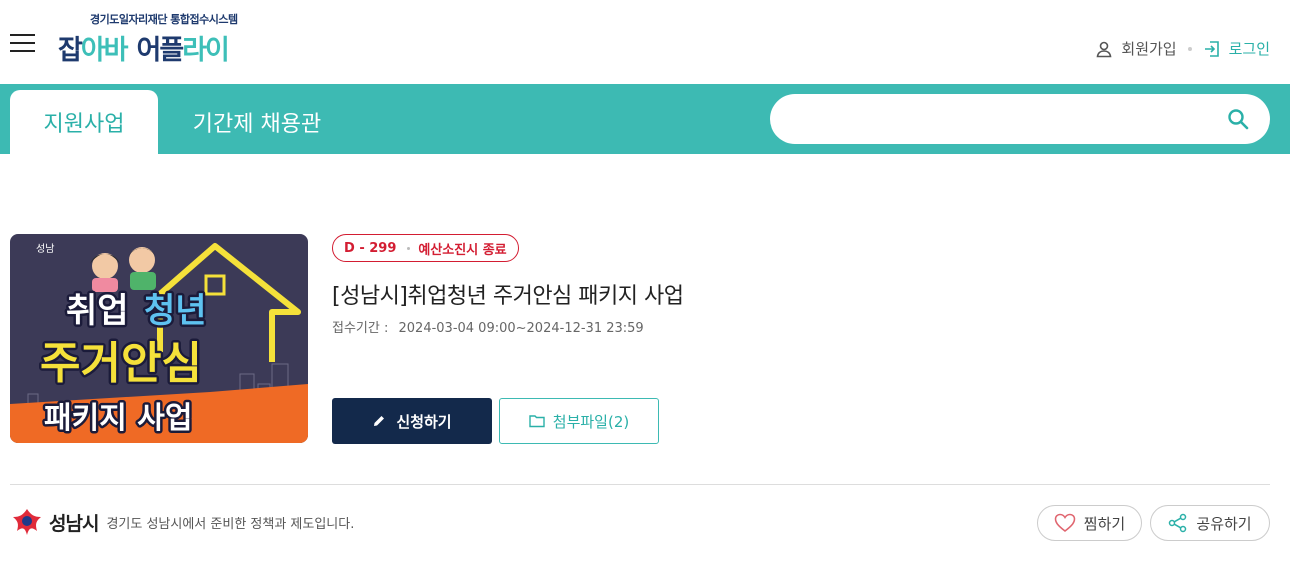 This screenshot has width=1290, height=578. Describe the element at coordinates (97, 311) in the screenshot. I see `poster-text-1: 취업` at that location.